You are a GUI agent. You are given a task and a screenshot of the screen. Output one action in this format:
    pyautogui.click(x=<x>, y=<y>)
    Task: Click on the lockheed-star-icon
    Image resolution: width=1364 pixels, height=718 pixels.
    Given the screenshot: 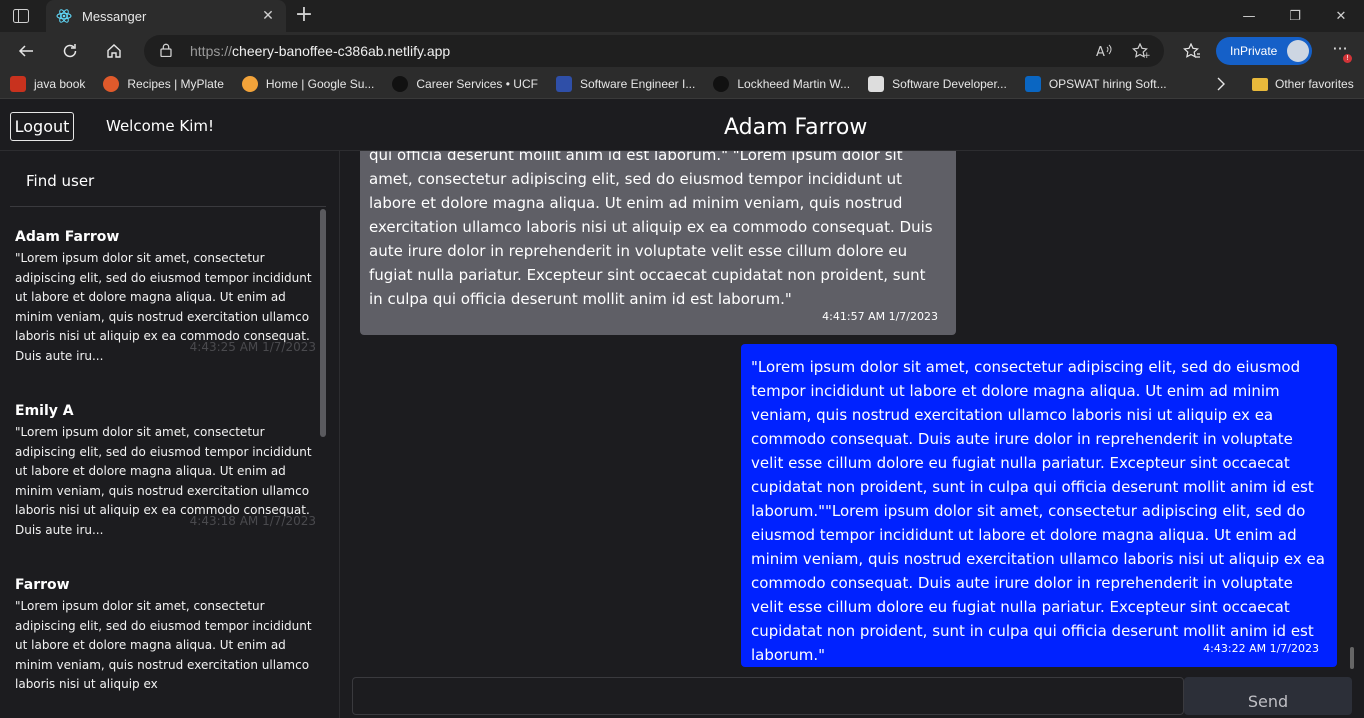 What is the action you would take?
    pyautogui.click(x=563, y=84)
    